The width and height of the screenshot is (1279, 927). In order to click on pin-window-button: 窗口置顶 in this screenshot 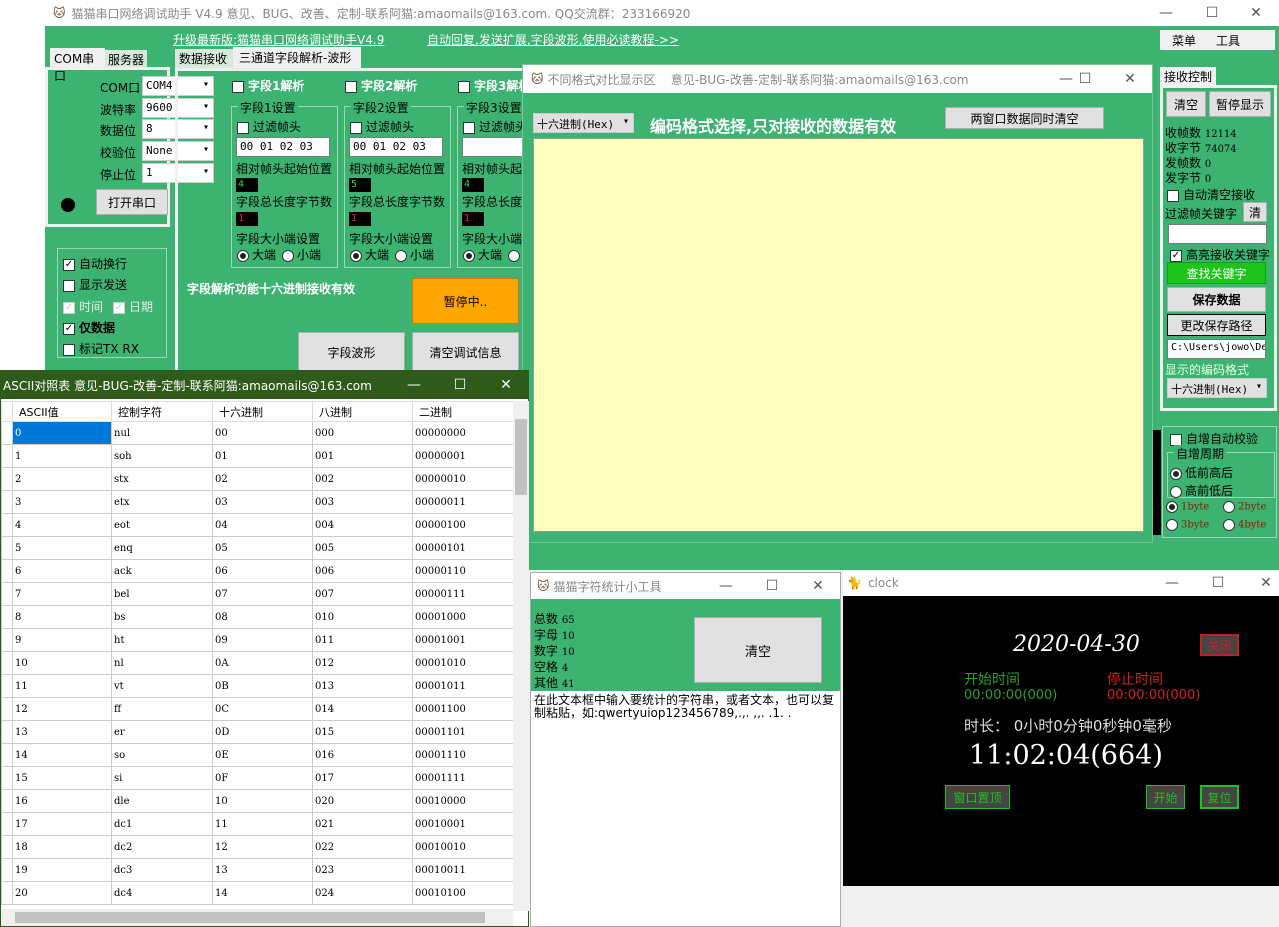, I will do `click(977, 797)`.